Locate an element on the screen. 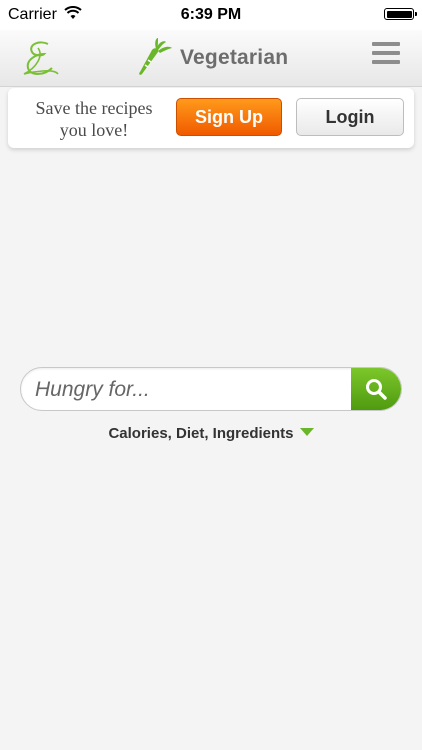 Image resolution: width=422 pixels, height=750 pixels. script-e-logo-icon is located at coordinates (40, 59).